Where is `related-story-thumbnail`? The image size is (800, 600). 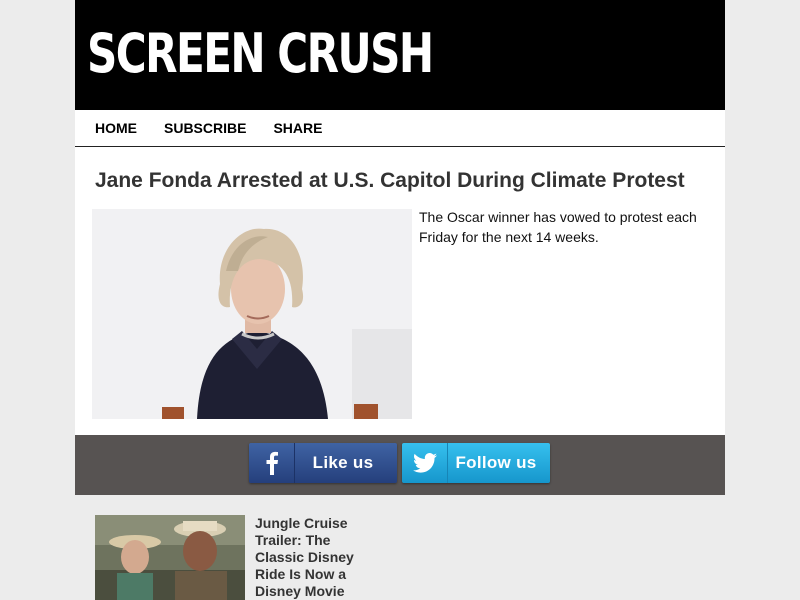 related-story-thumbnail is located at coordinates (170, 557).